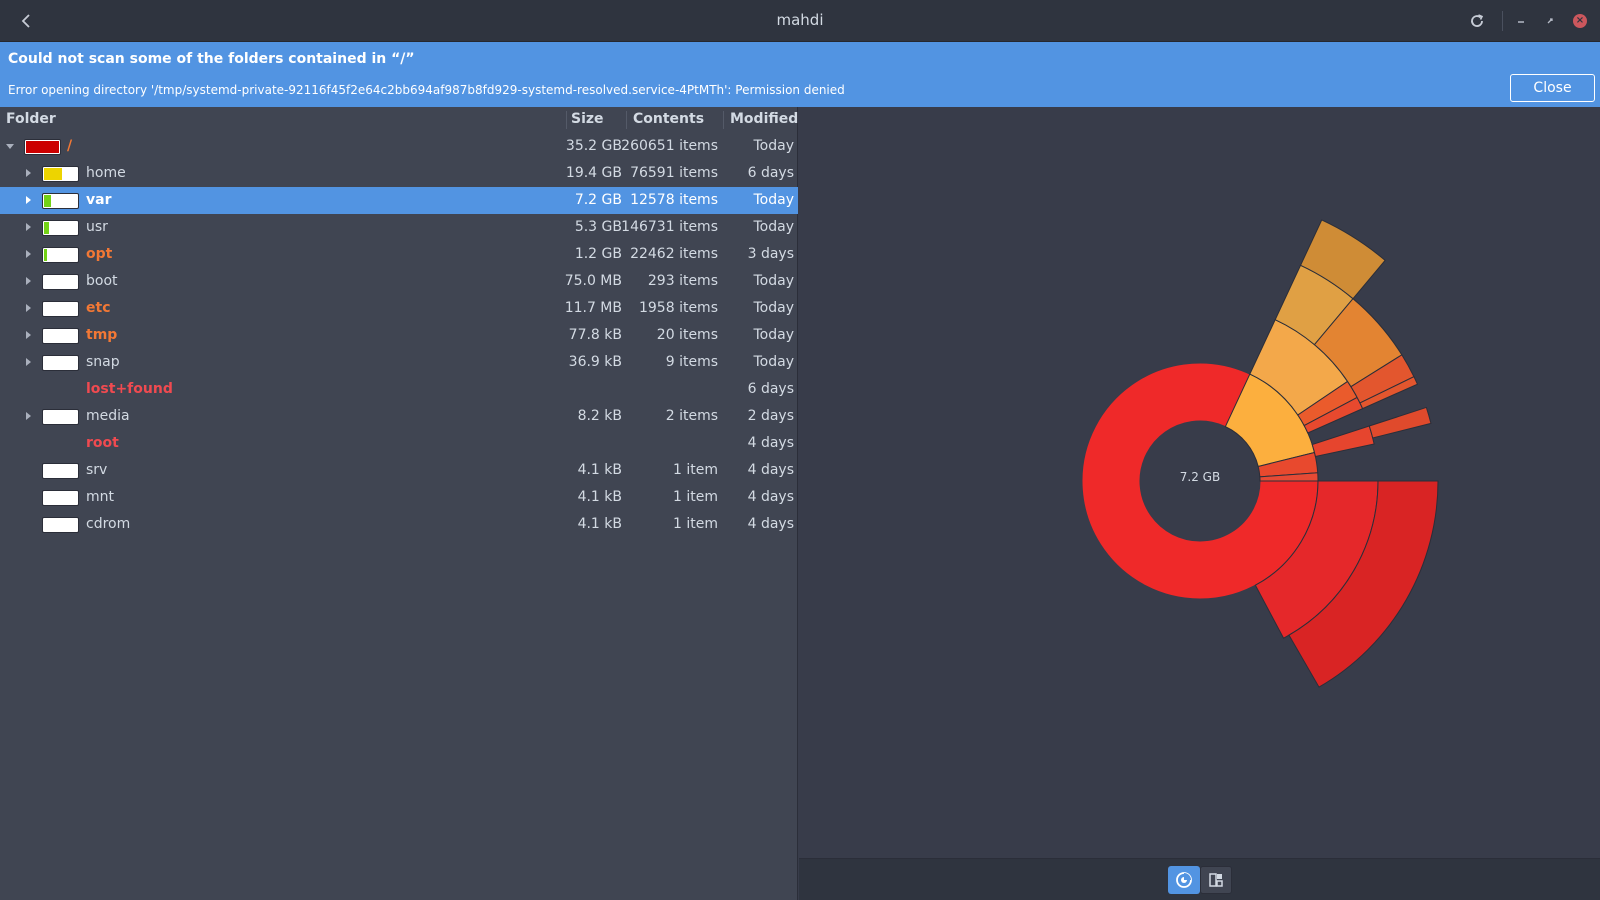 Image resolution: width=1600 pixels, height=900 pixels. I want to click on folder-name: /, so click(70, 146).